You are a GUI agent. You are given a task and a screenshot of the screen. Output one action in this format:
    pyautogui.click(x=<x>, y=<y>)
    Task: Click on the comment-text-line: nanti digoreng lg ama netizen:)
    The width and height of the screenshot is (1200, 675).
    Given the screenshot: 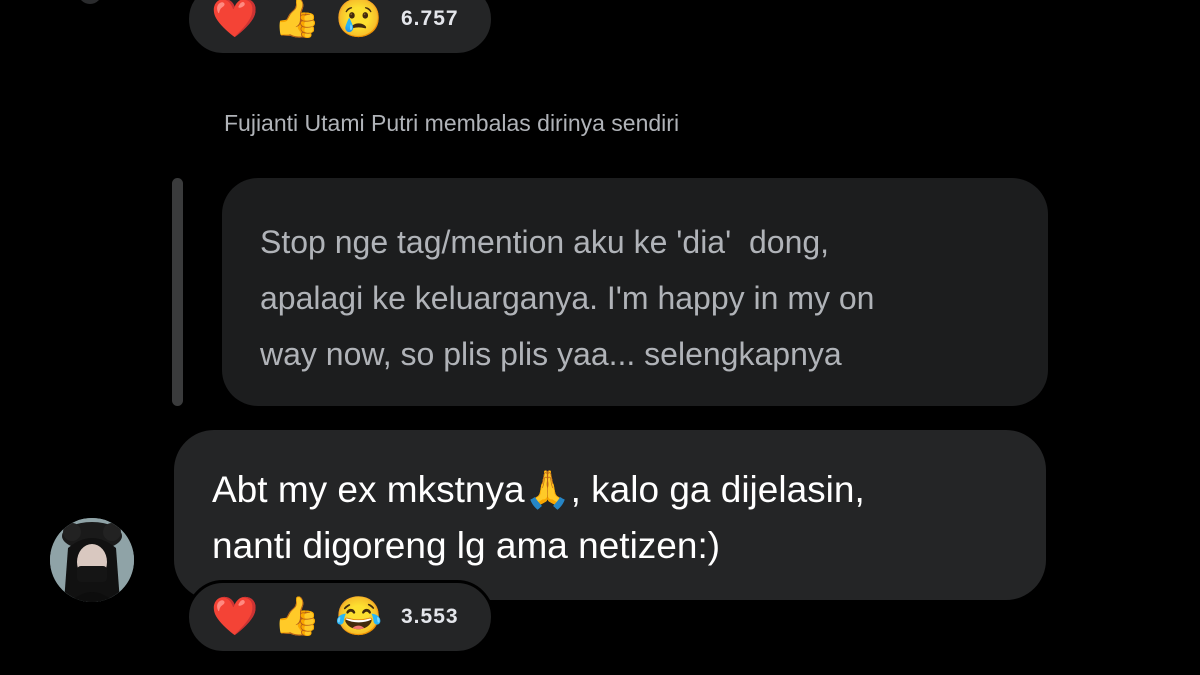 What is the action you would take?
    pyautogui.click(x=466, y=545)
    